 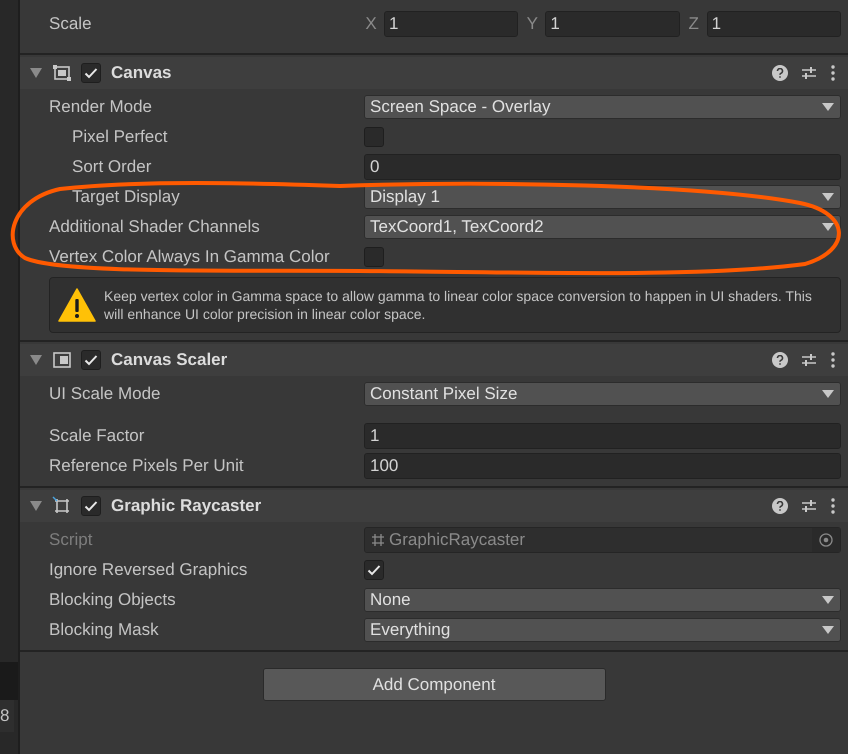 I want to click on dropdown: Constant Pixel Size, so click(x=602, y=394).